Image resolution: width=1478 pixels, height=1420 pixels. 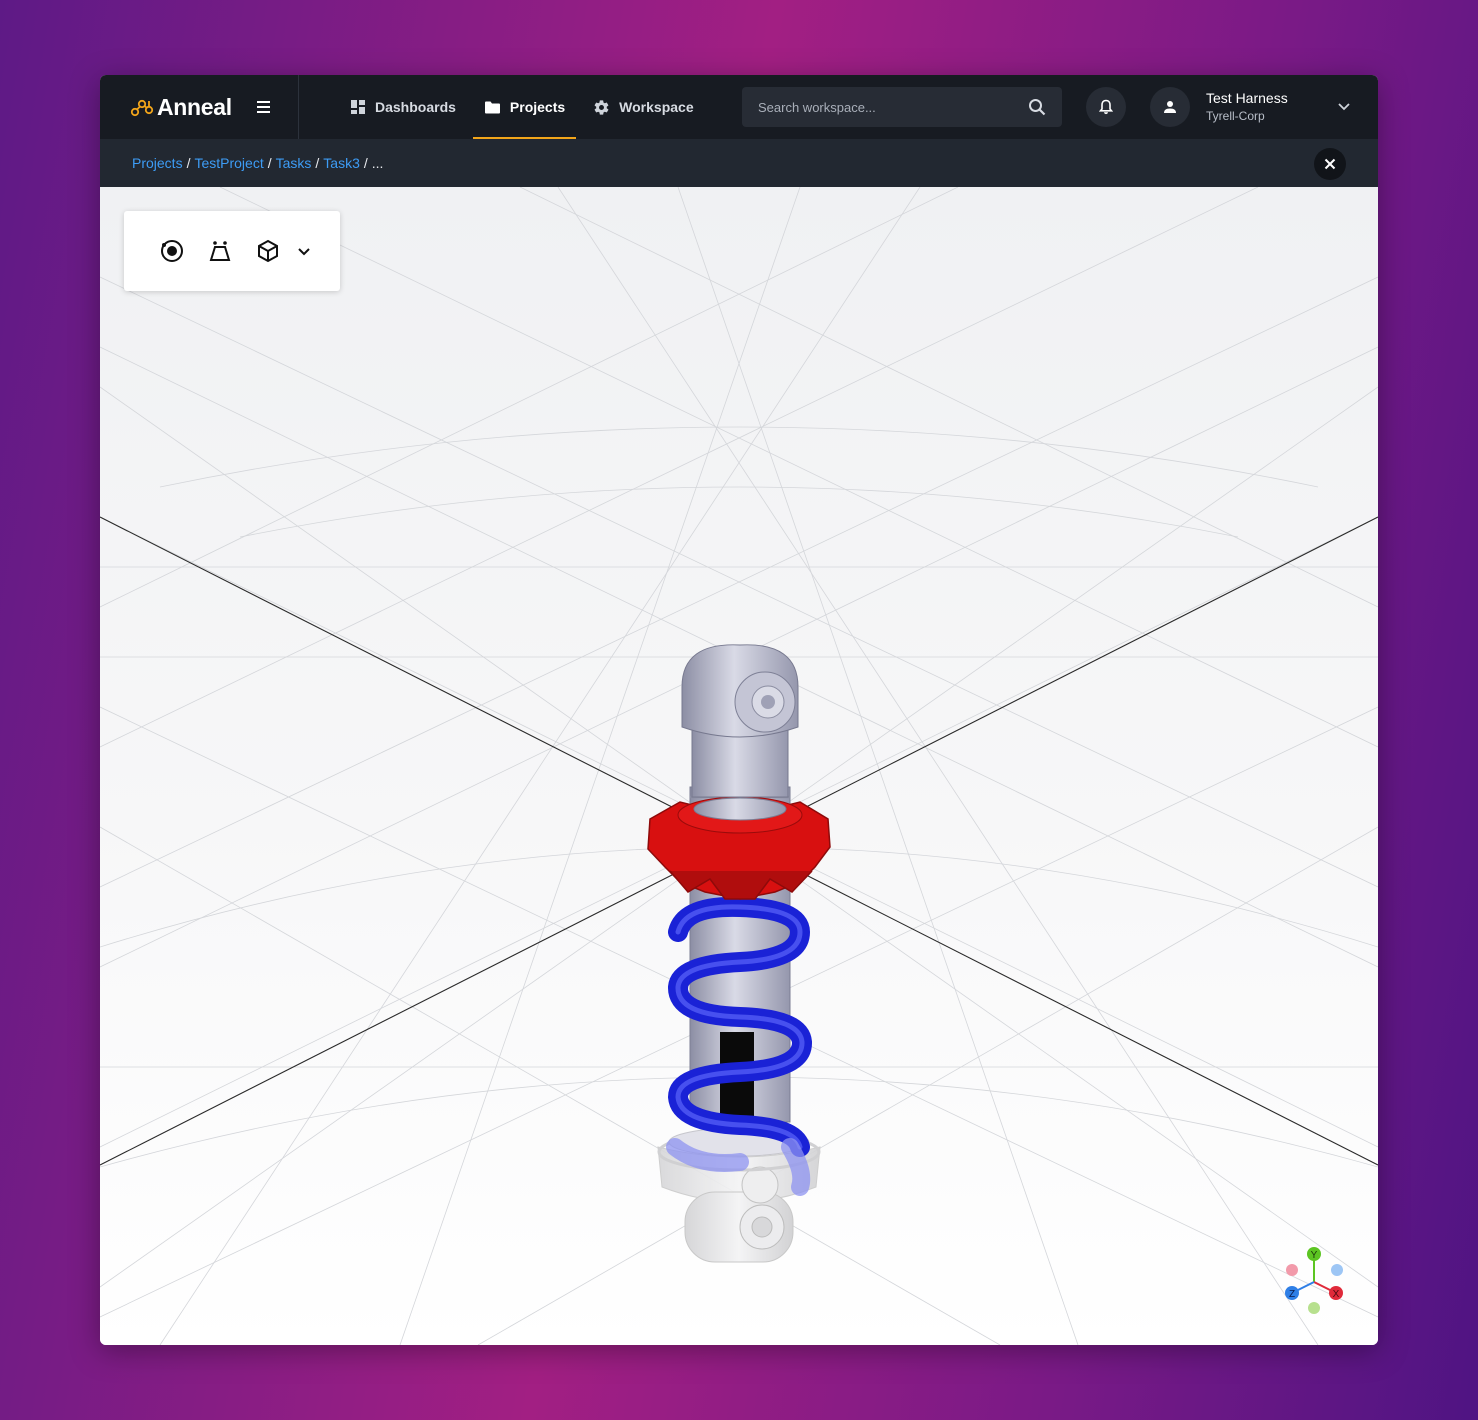 What do you see at coordinates (893, 107) in the screenshot?
I see `search-input` at bounding box center [893, 107].